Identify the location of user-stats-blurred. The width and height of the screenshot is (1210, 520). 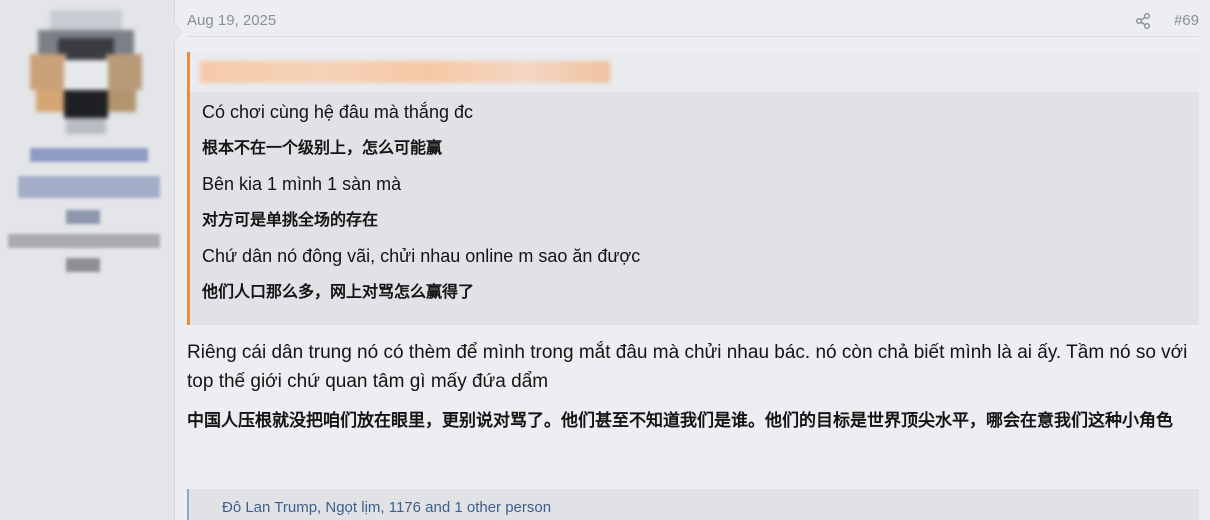
(84, 241).